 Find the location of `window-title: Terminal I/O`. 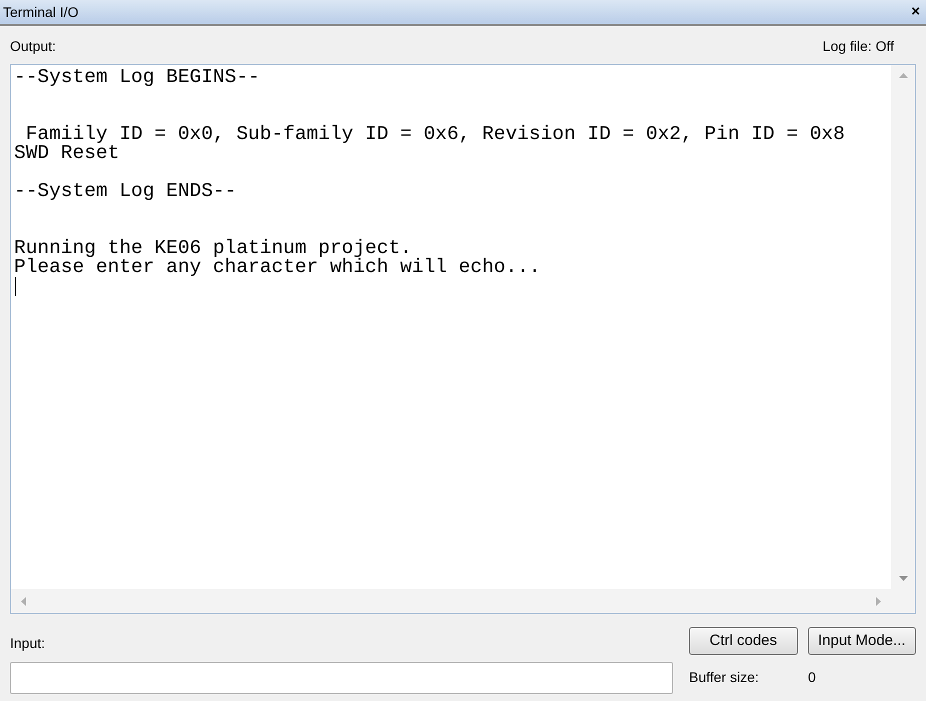

window-title: Terminal I/O is located at coordinates (40, 12).